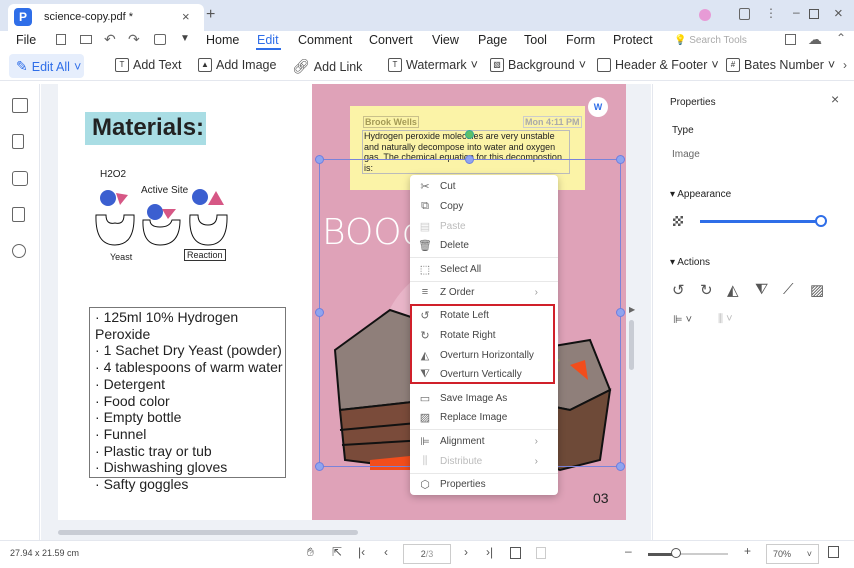 Image resolution: width=854 pixels, height=568 pixels. I want to click on add-link-button: 🔗︎ Add Link, so click(327, 66).